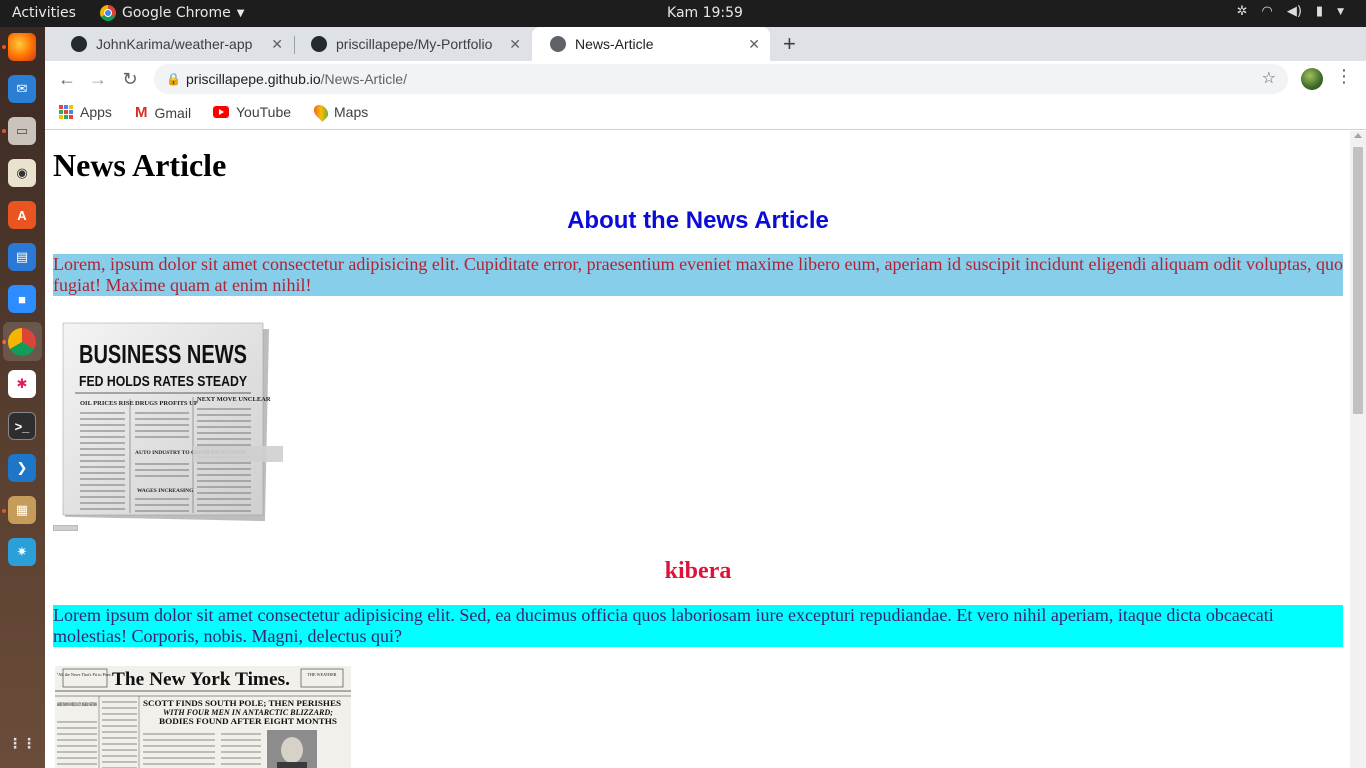 The image size is (1366, 768). I want to click on bookmark-star-icon: ☆, so click(1269, 79).